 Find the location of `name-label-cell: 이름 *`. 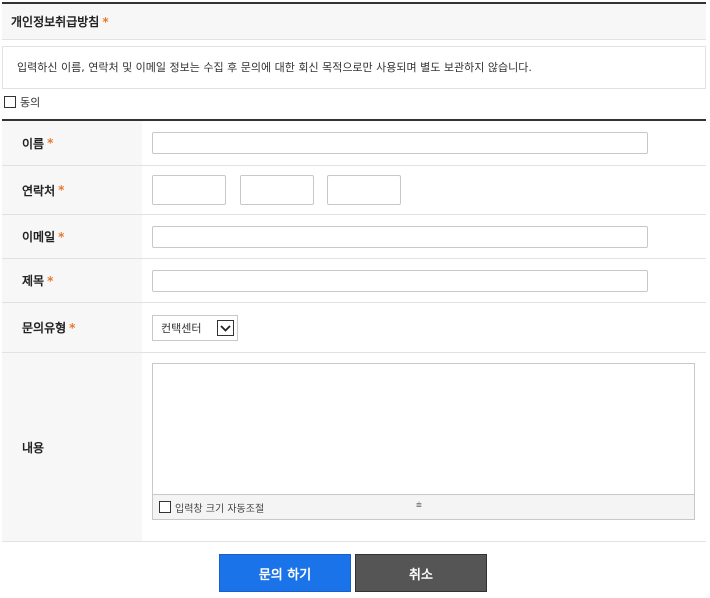

name-label-cell: 이름 * is located at coordinates (72, 143).